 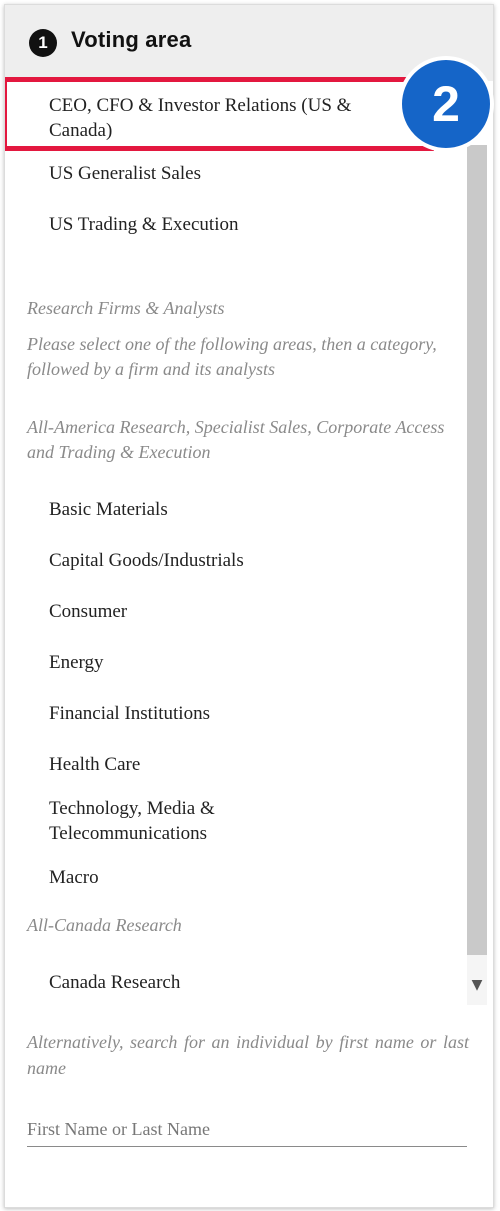 What do you see at coordinates (43, 43) in the screenshot?
I see `step-number-icon: 1` at bounding box center [43, 43].